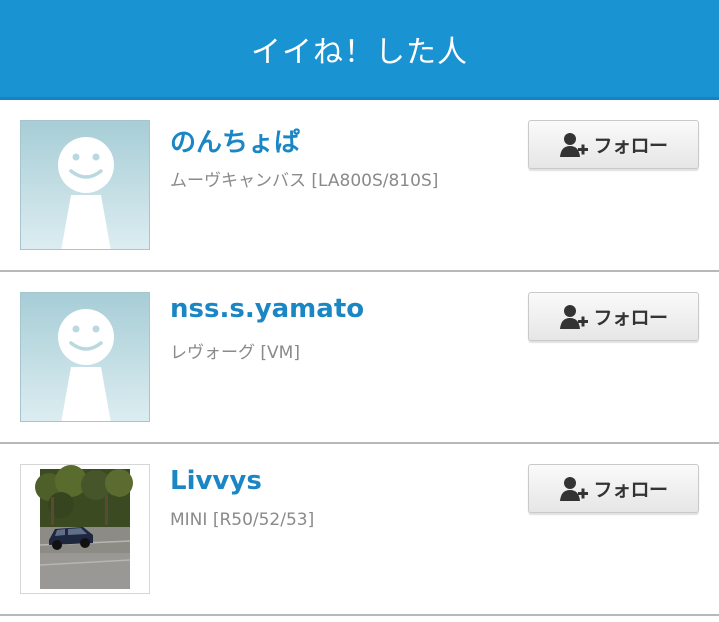  Describe the element at coordinates (216, 481) in the screenshot. I see `user-name-link: Livvys` at that location.